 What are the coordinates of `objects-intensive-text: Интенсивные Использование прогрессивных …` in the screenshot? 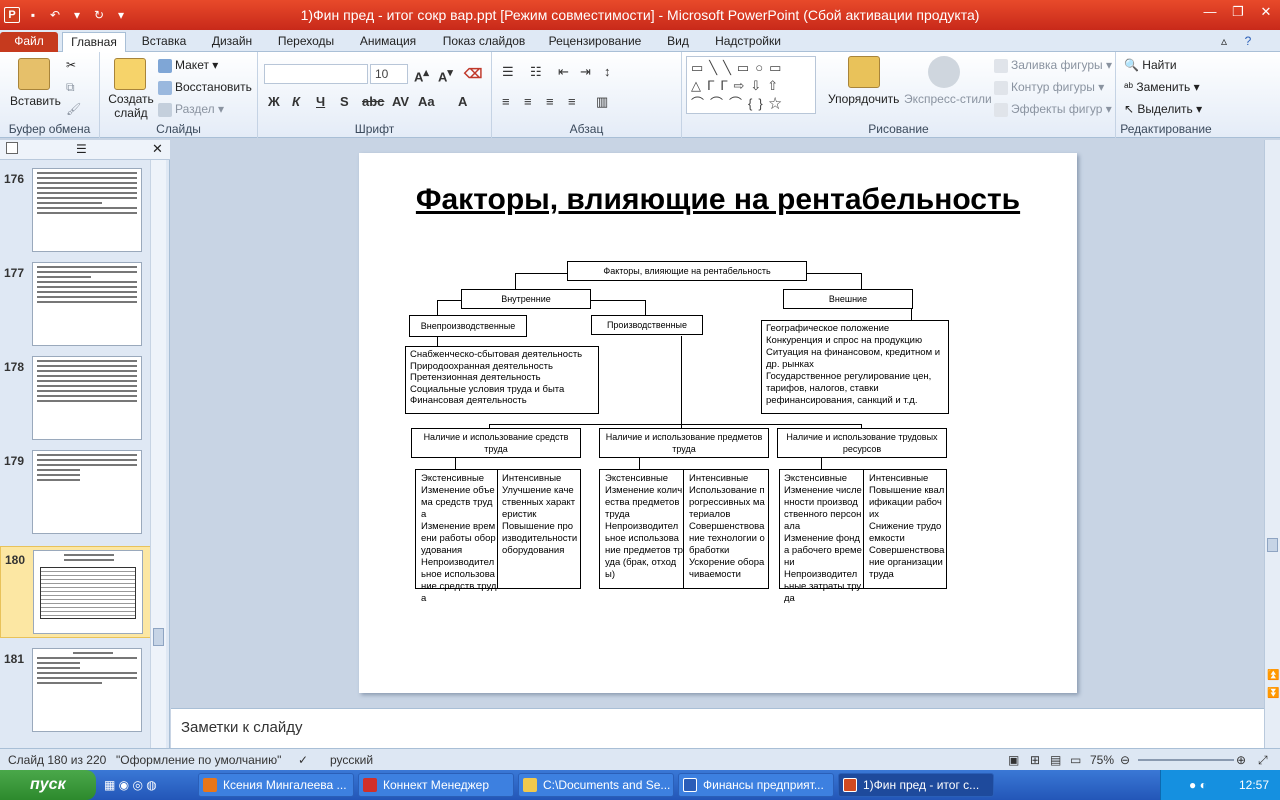 It's located at (727, 527).